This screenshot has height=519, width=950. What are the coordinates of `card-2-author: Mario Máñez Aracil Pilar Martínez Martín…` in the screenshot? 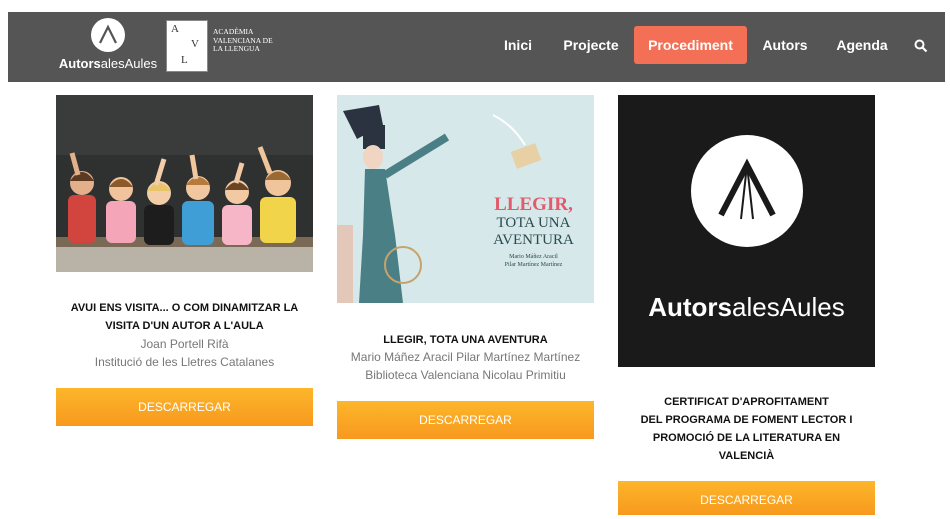 It's located at (465, 357).